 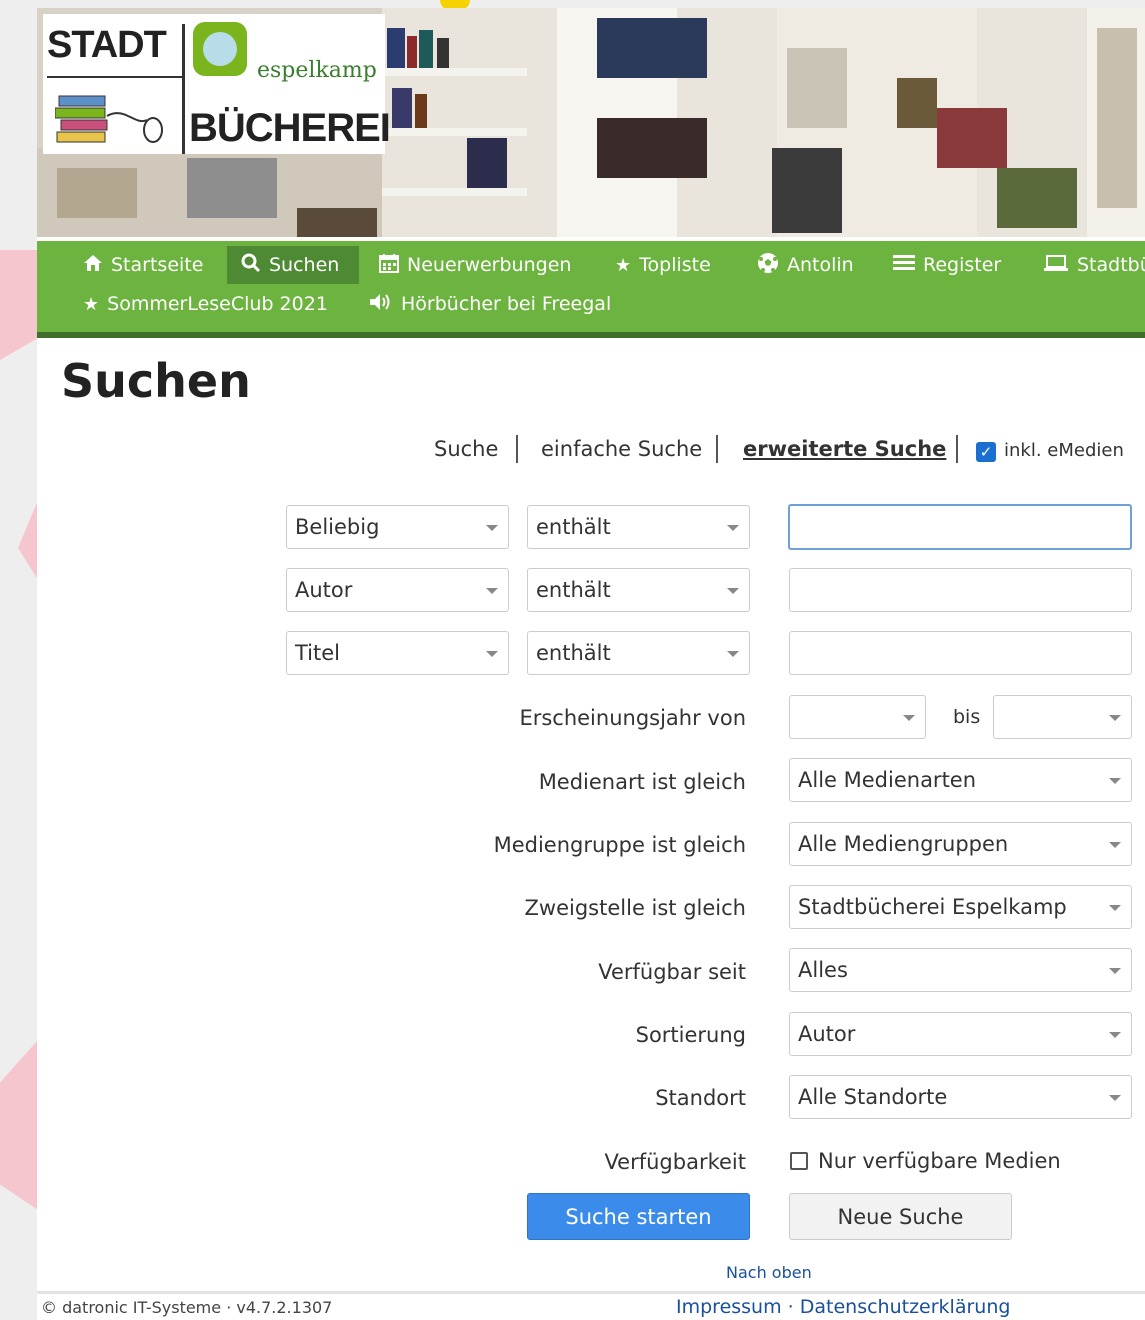 I want to click on emedien-checkbox-label: inkl. eMedien, so click(x=1064, y=450).